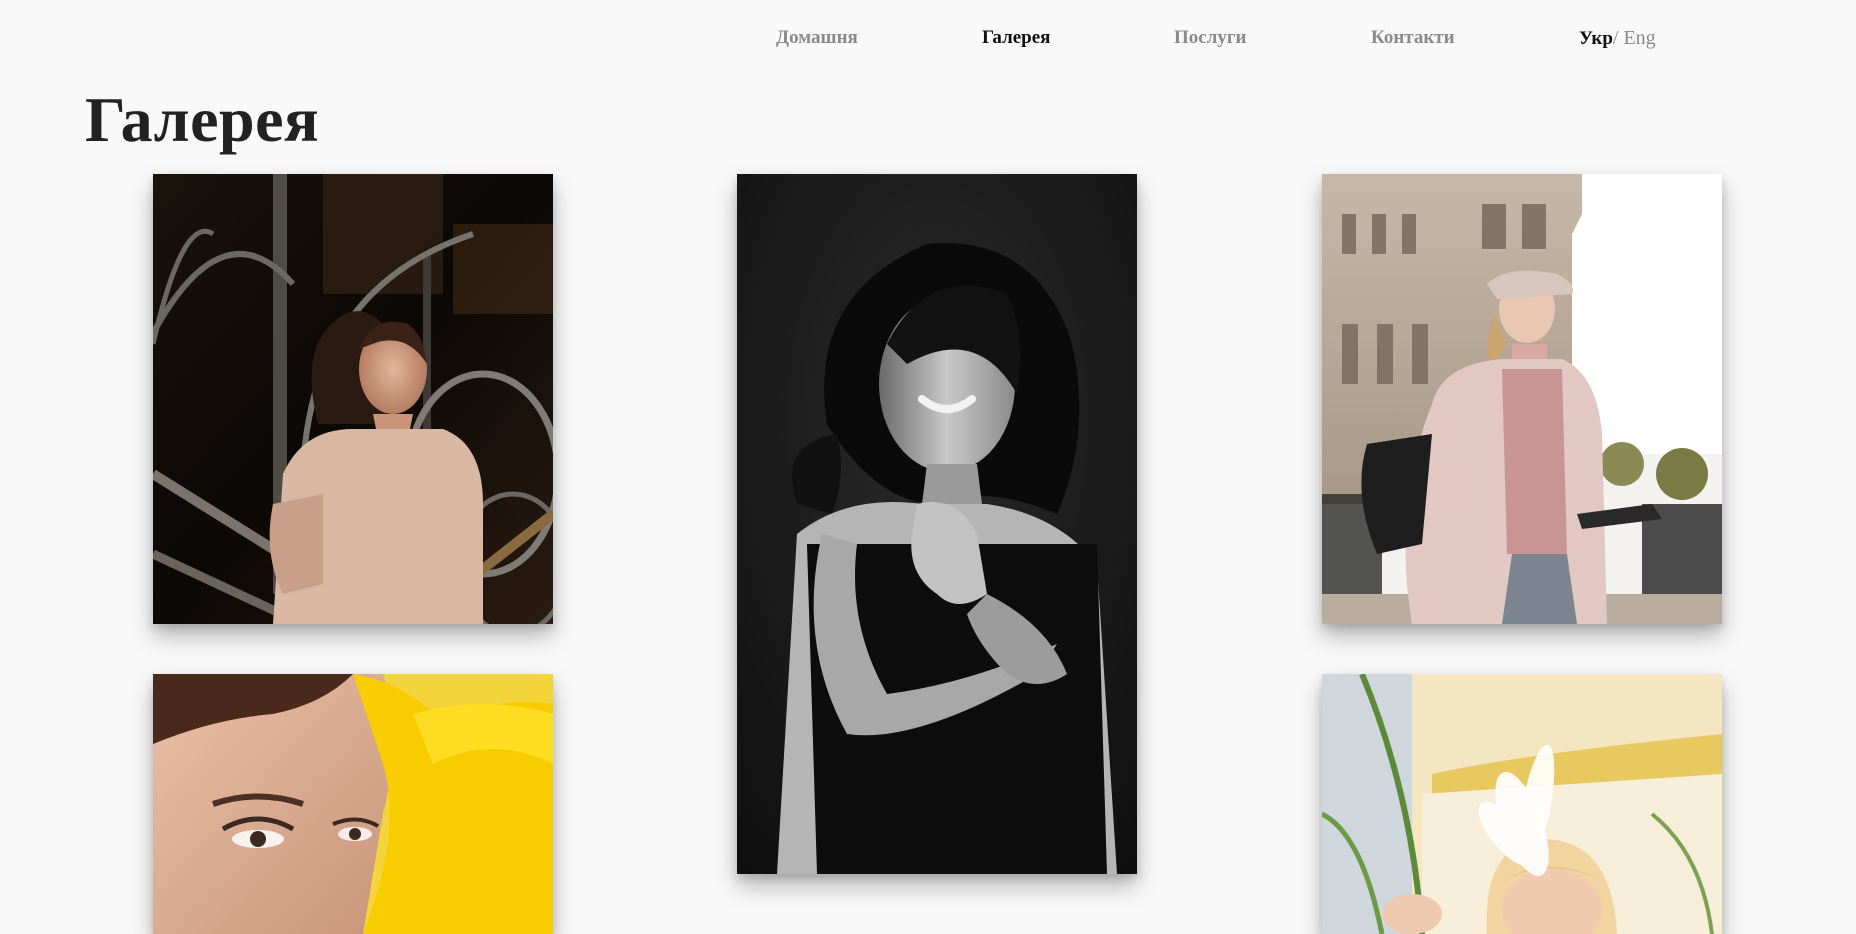  What do you see at coordinates (1016, 38) in the screenshot?
I see `nav-link-gallery: Галерея` at bounding box center [1016, 38].